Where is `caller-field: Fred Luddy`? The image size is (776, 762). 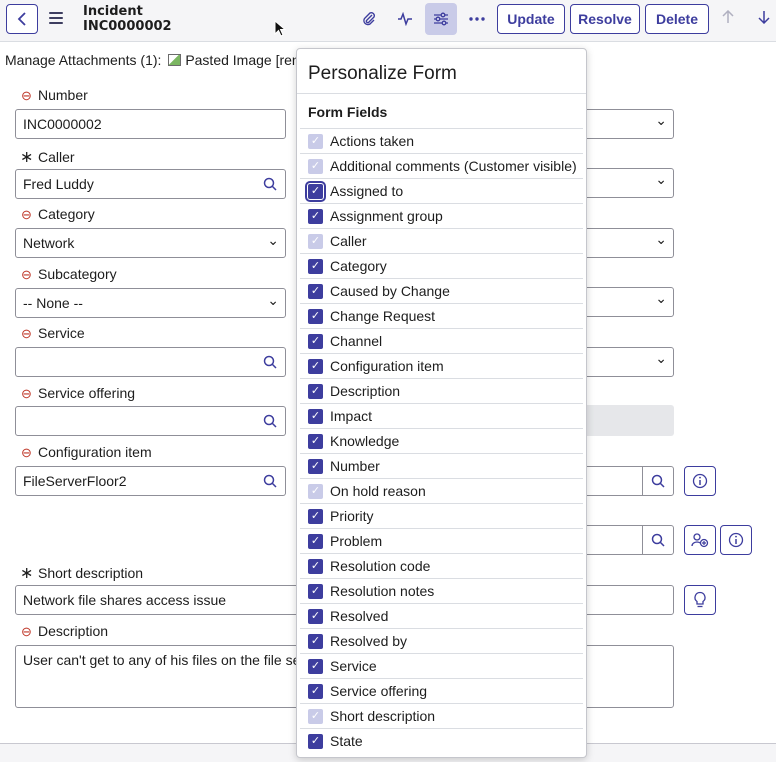
caller-field: Fred Luddy is located at coordinates (135, 184).